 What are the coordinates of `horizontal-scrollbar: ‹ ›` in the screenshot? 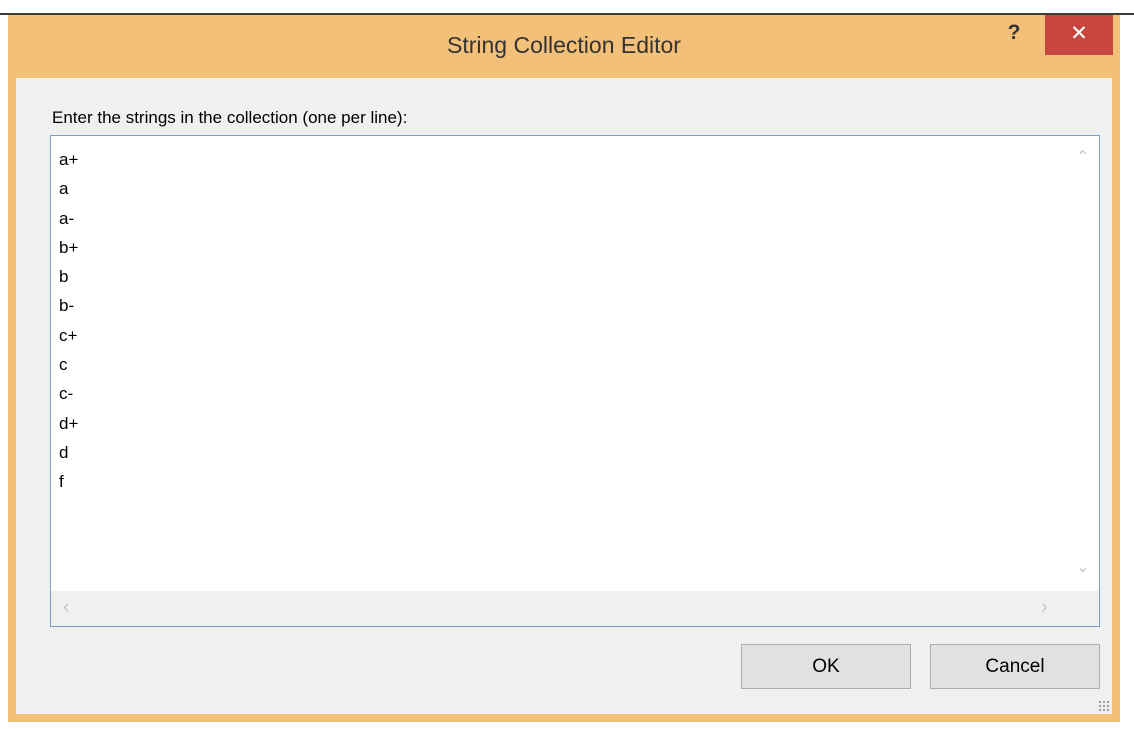 It's located at (558, 608).